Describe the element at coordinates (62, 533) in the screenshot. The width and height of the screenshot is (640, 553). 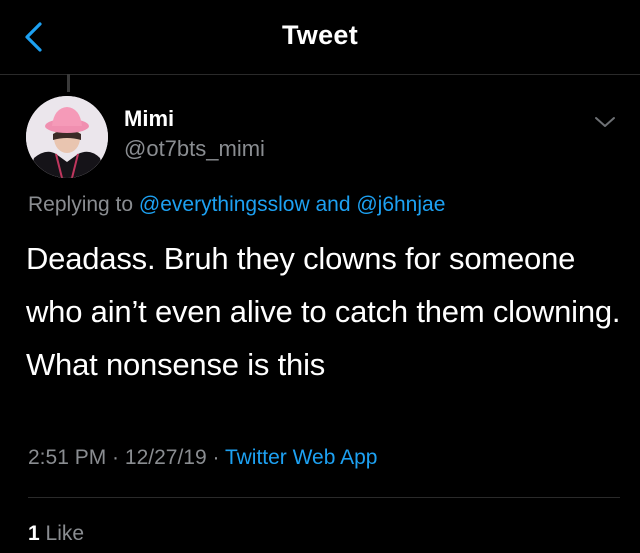
I see `like-label: Like` at that location.